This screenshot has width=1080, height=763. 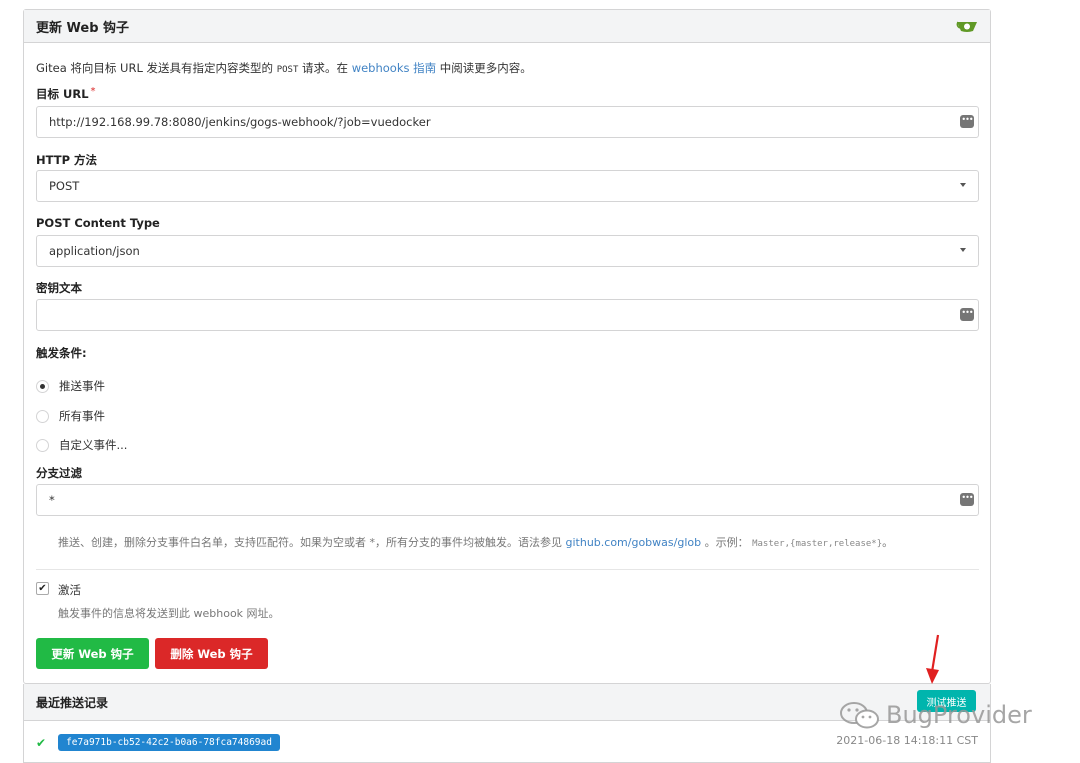 What do you see at coordinates (634, 542) in the screenshot?
I see `glob-syntax-link: github.com/gobwas/glob` at bounding box center [634, 542].